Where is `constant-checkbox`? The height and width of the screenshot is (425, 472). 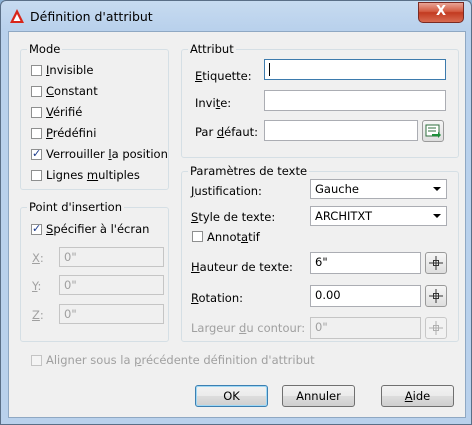 constant-checkbox is located at coordinates (36, 91).